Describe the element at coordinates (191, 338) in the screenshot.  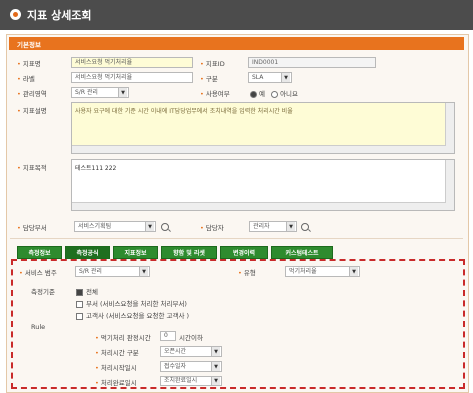
I see `rule-threshold-suffix: 시간이하` at that location.